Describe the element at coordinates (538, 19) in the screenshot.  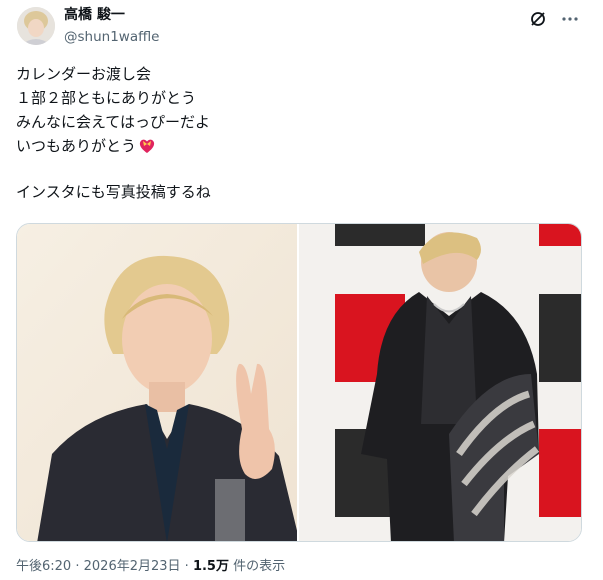
I see `grok-icon` at that location.